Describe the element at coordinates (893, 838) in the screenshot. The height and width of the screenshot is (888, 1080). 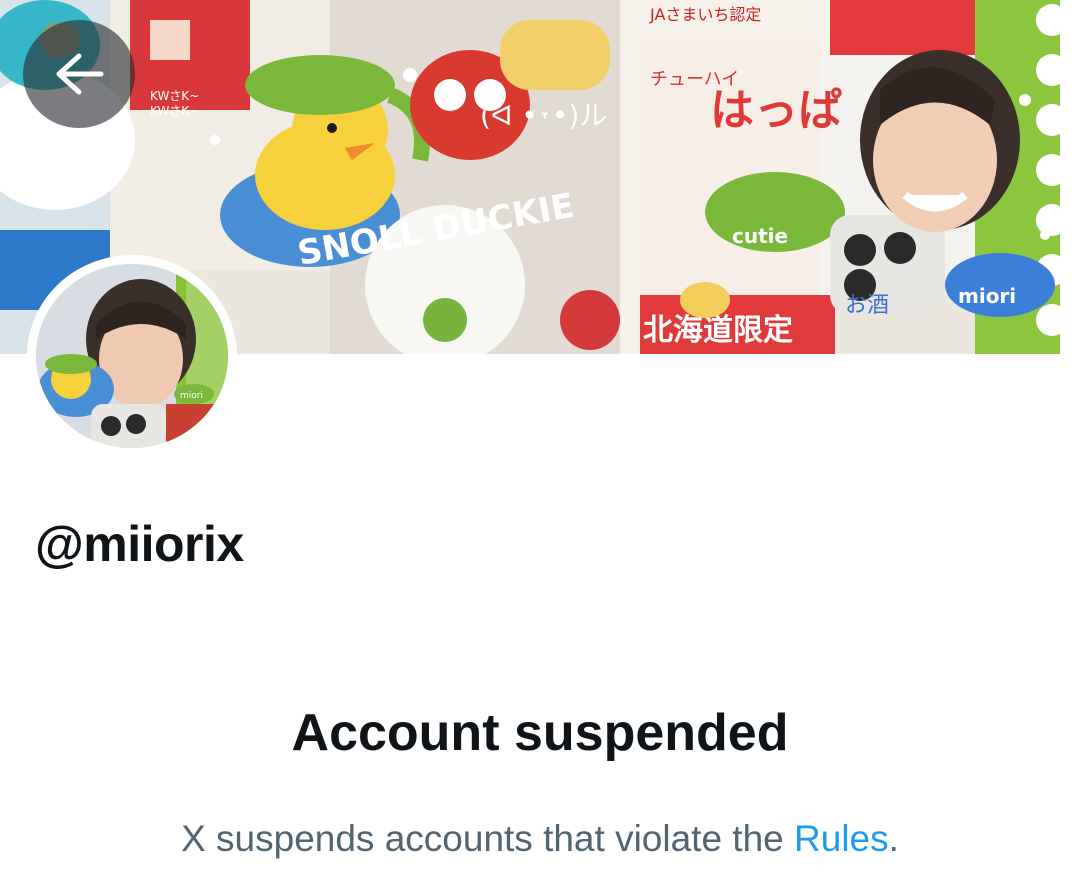
I see `suspended-desc-suffix: .` at that location.